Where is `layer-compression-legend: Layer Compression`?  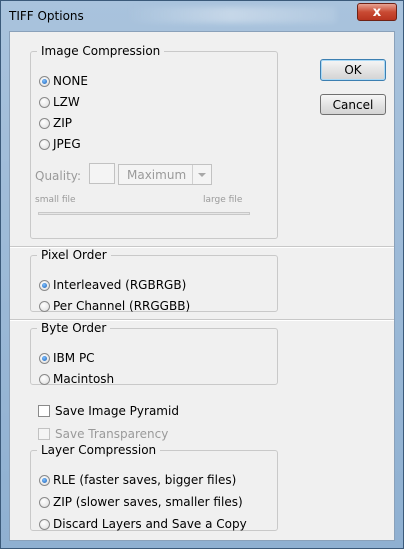
layer-compression-legend: Layer Compression is located at coordinates (99, 450).